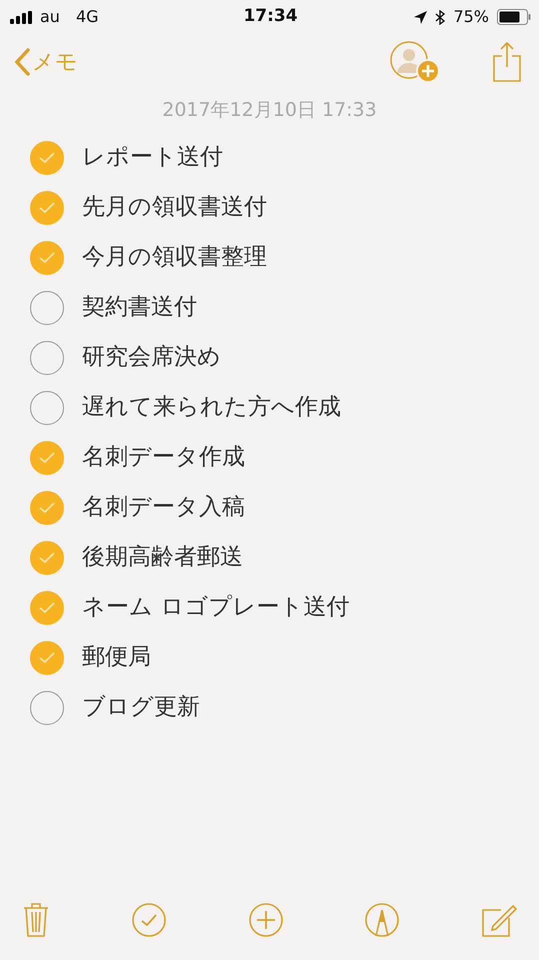  What do you see at coordinates (36, 920) in the screenshot?
I see `delete-button` at bounding box center [36, 920].